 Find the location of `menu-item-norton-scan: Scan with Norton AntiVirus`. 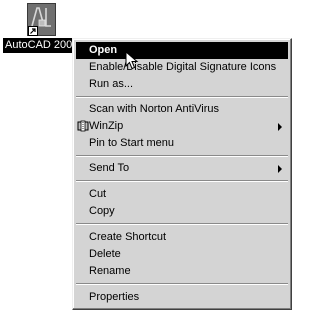

menu-item-norton-scan: Scan with Norton AntiVirus is located at coordinates (182, 109).